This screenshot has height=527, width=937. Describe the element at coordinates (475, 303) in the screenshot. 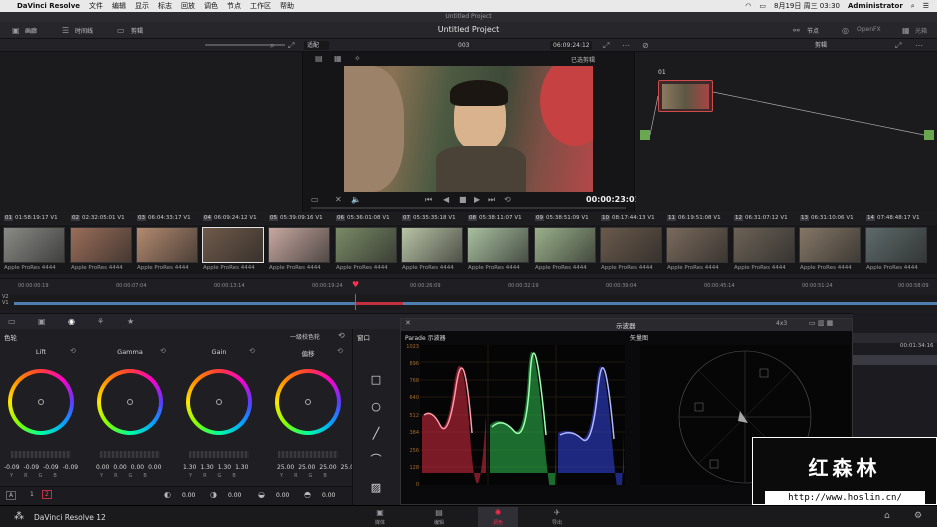

I see `v1-track-clips` at that location.